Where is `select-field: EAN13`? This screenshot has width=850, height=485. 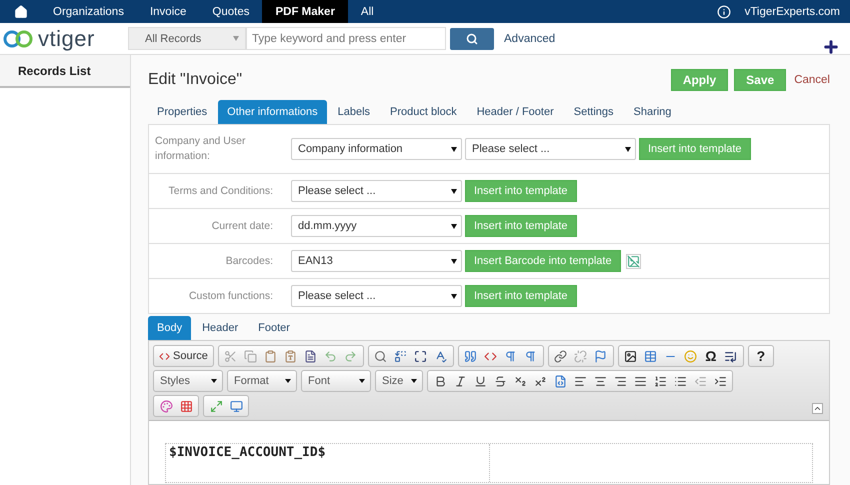 select-field: EAN13 is located at coordinates (376, 261).